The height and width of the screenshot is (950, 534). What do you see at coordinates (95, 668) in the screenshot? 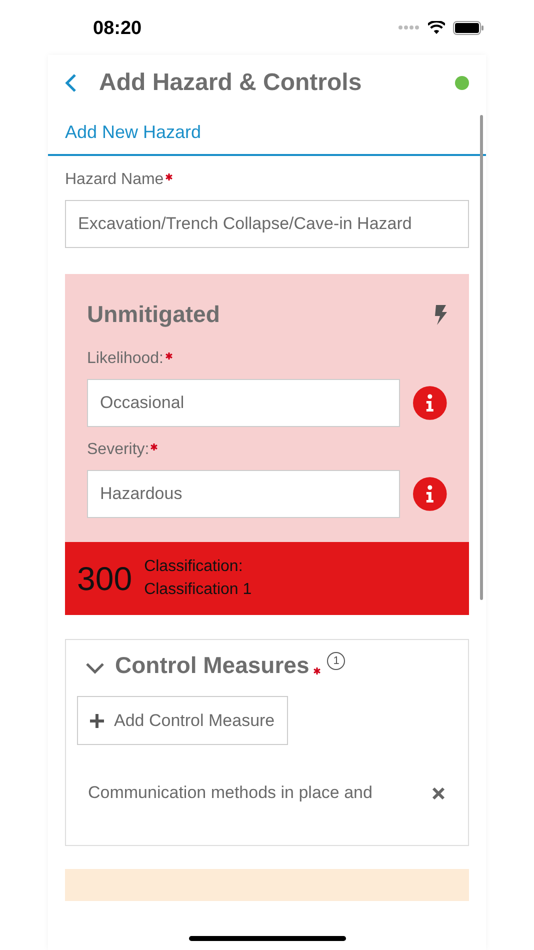
I see `chevron-icon` at bounding box center [95, 668].